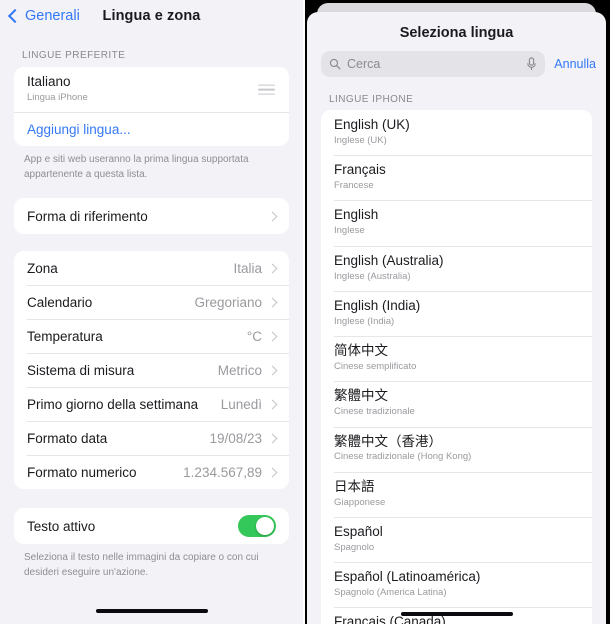 Image resolution: width=610 pixels, height=624 pixels. I want to click on search-bar: Cerca Annulla, so click(456, 64).